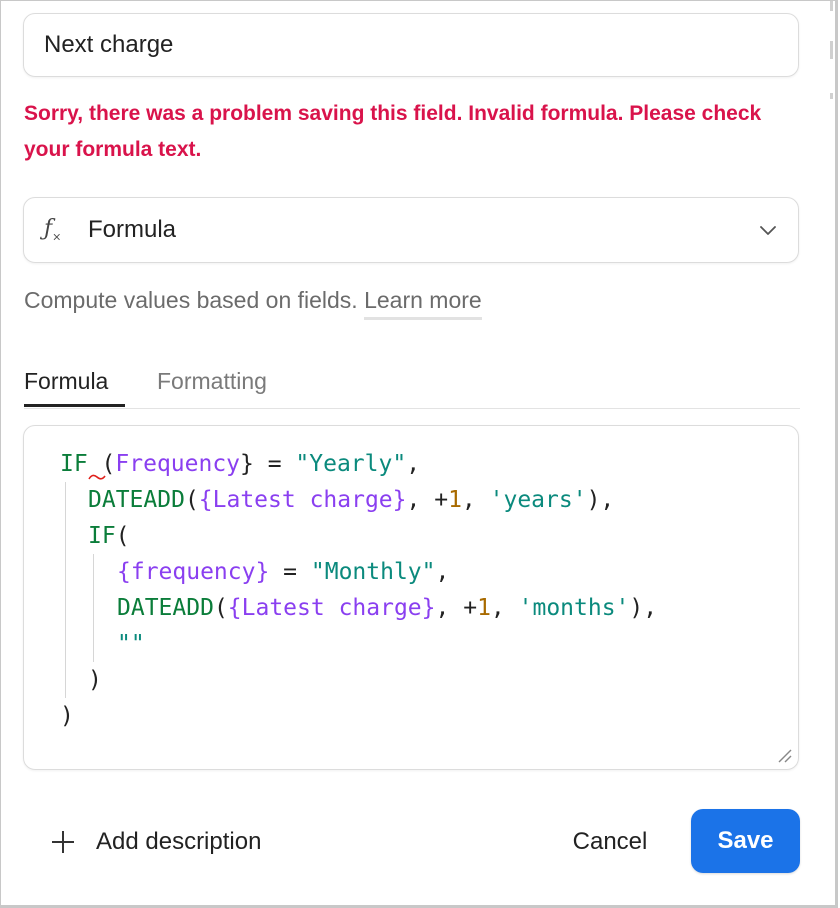  What do you see at coordinates (423, 303) in the screenshot?
I see `learn-more-link: Learn more` at bounding box center [423, 303].